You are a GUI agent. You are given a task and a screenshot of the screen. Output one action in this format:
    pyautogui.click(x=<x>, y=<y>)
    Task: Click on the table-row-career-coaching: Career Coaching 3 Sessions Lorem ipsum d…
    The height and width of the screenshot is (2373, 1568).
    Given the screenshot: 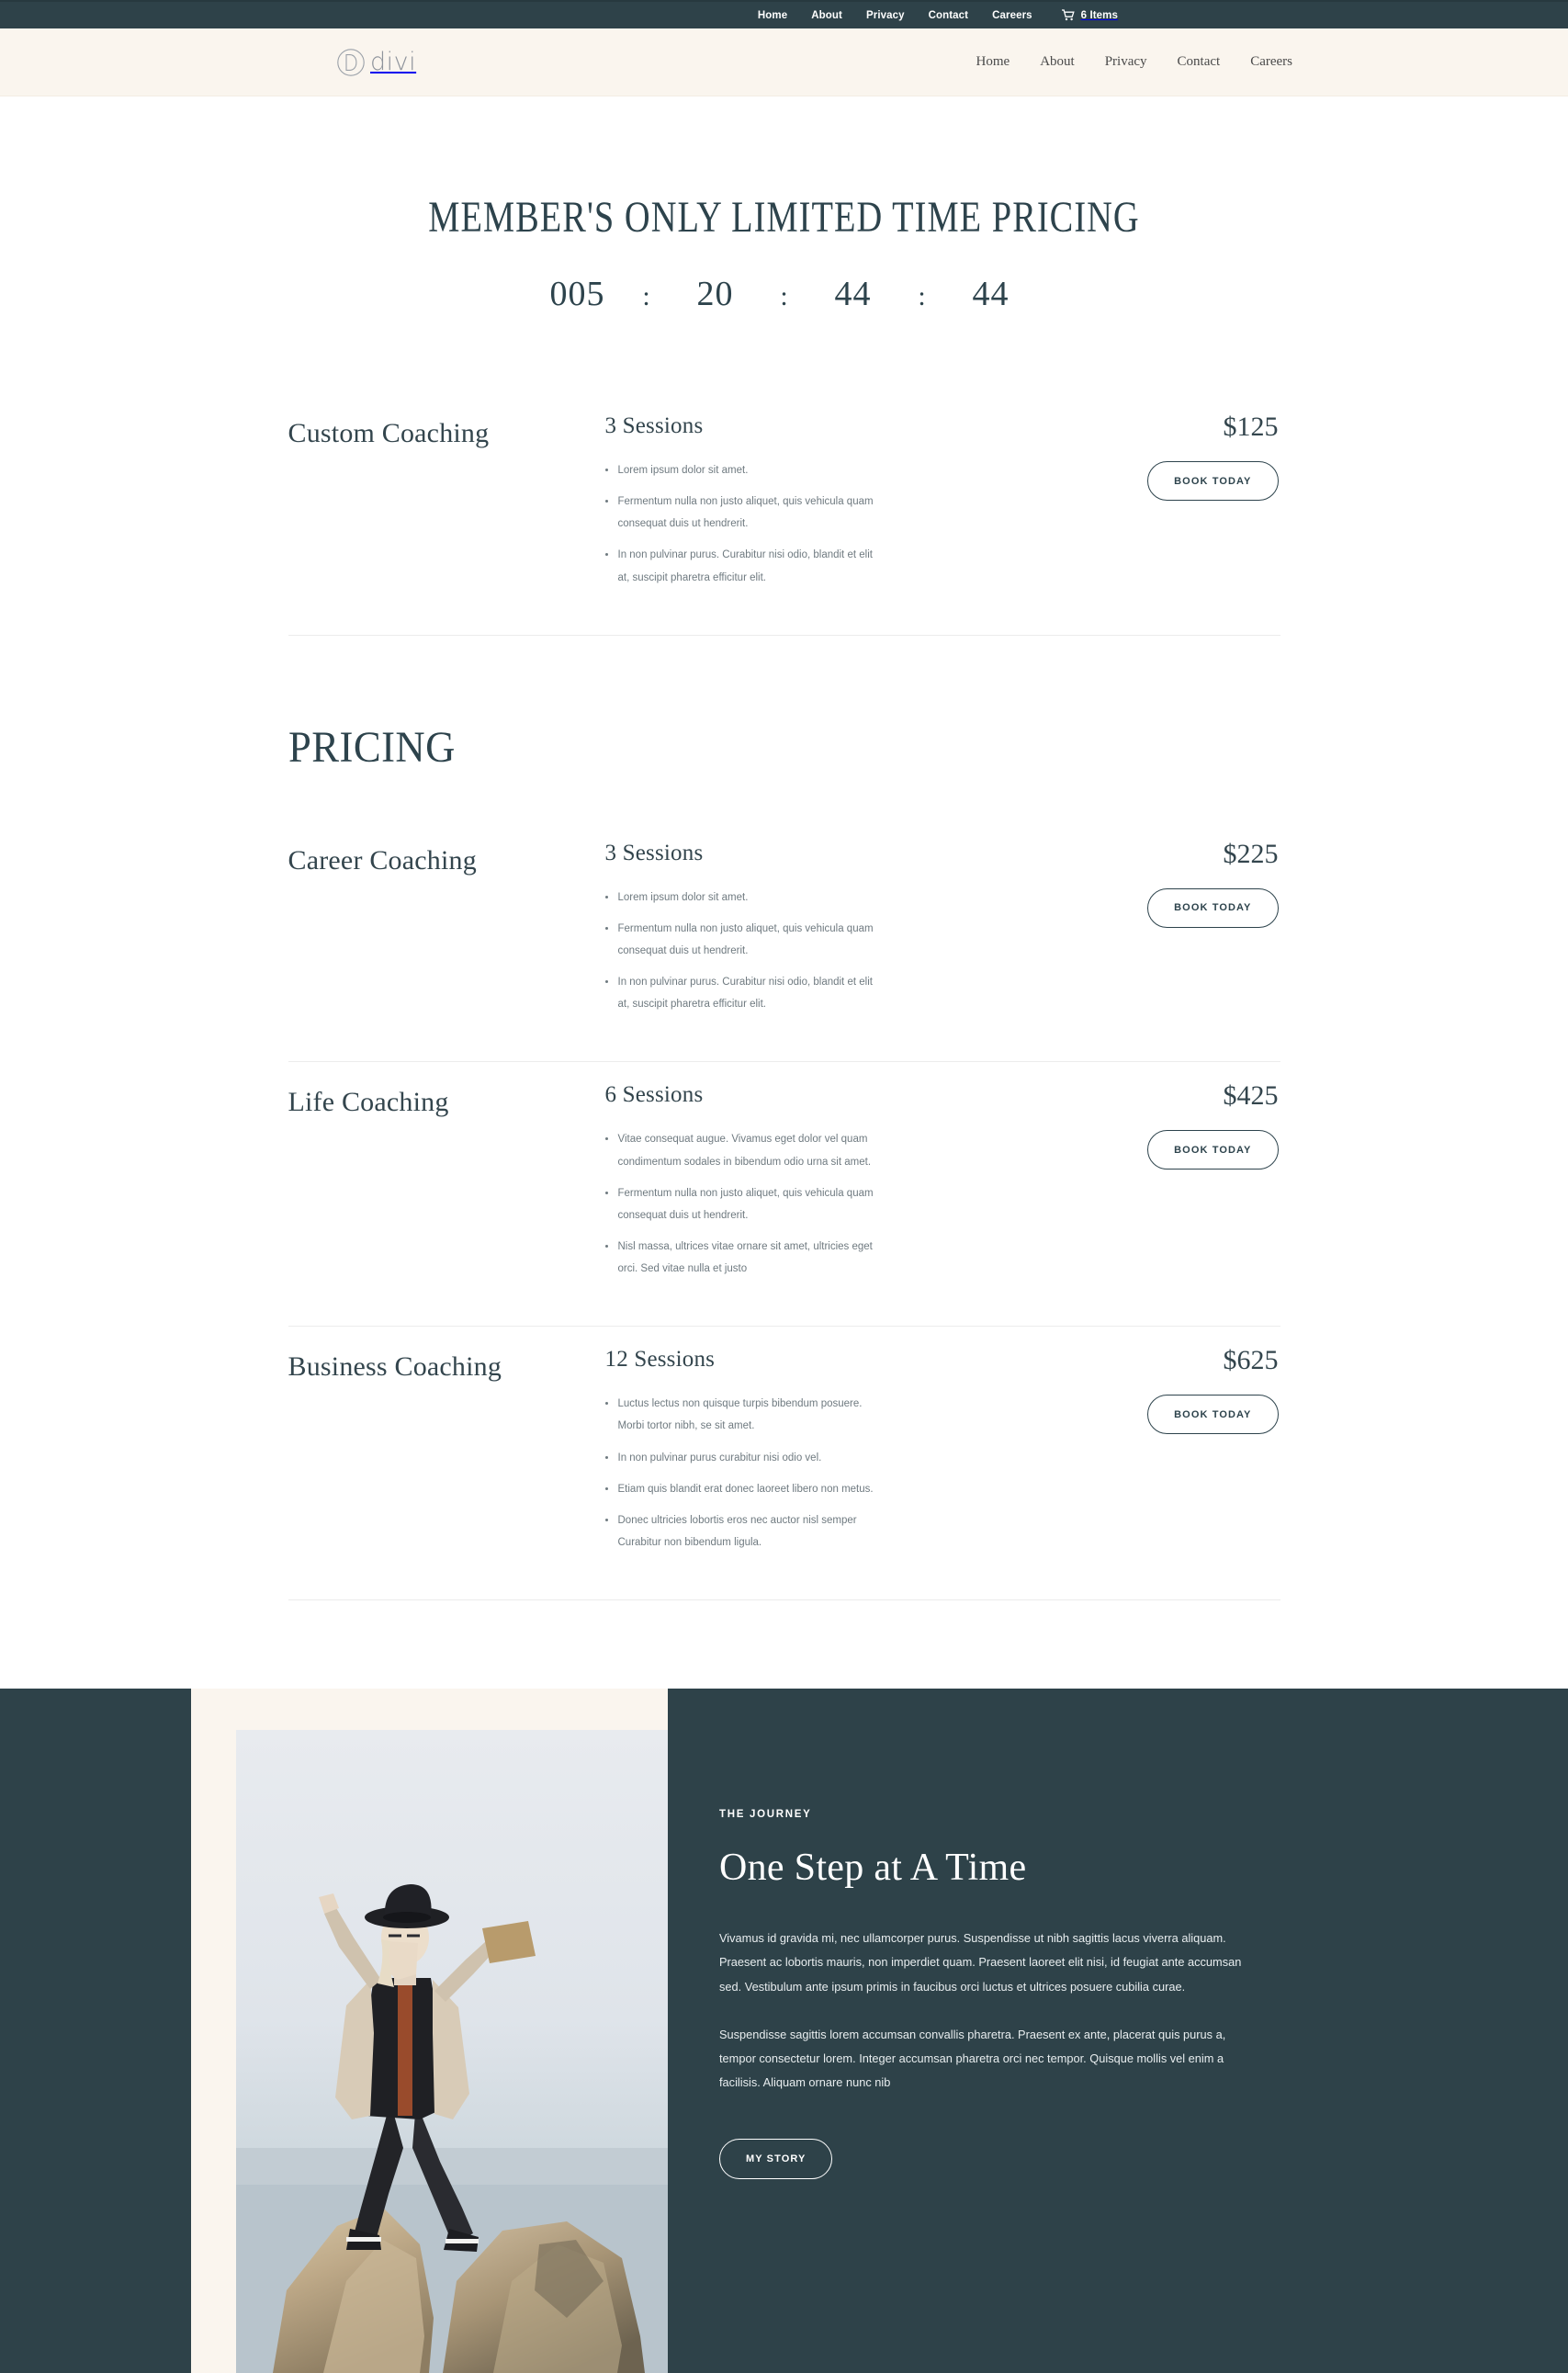 What is the action you would take?
    pyautogui.click(x=784, y=941)
    